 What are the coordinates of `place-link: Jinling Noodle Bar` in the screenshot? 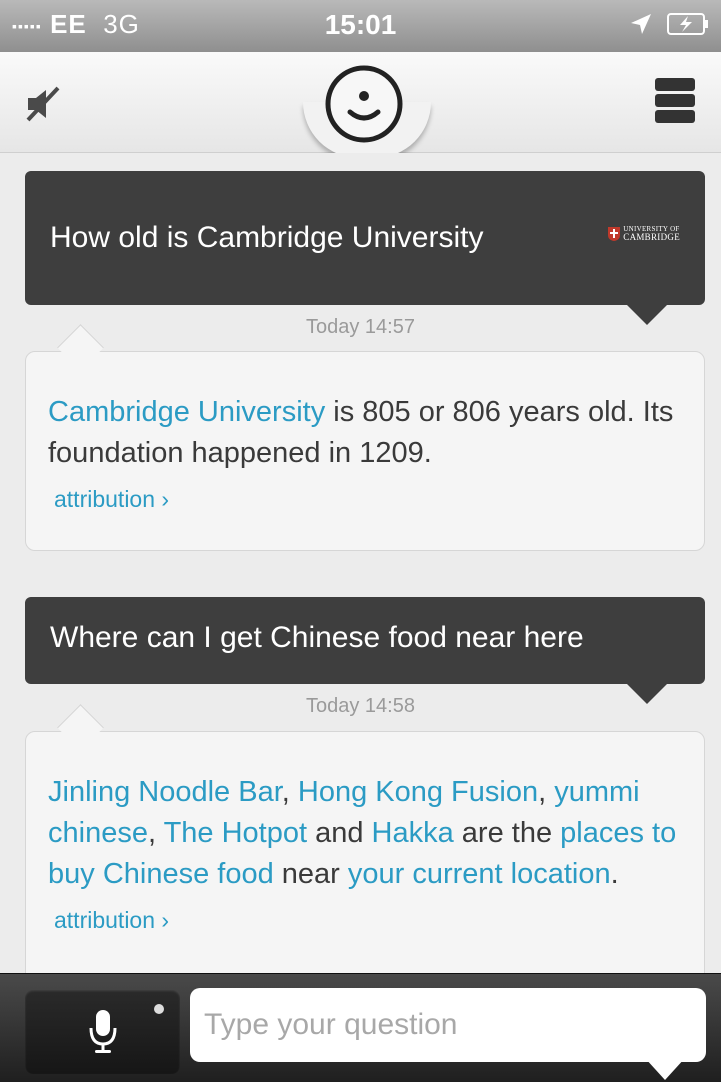 It's located at (165, 792).